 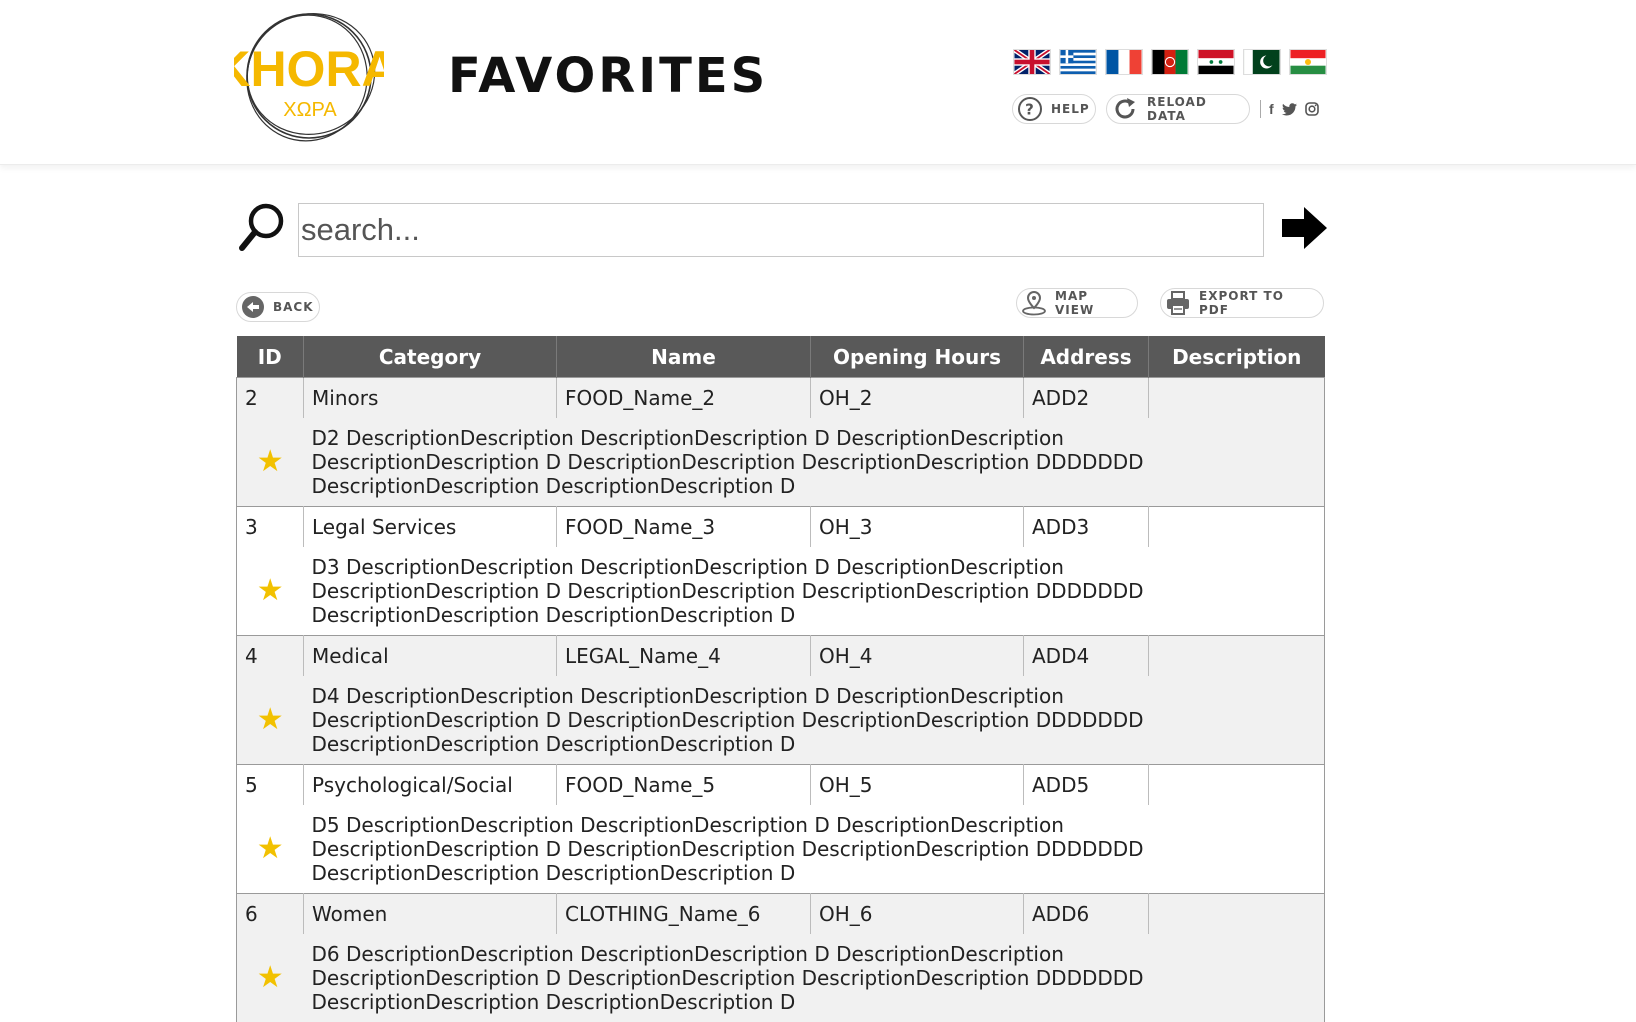 What do you see at coordinates (1236, 357) in the screenshot?
I see `column-header-description: Description` at bounding box center [1236, 357].